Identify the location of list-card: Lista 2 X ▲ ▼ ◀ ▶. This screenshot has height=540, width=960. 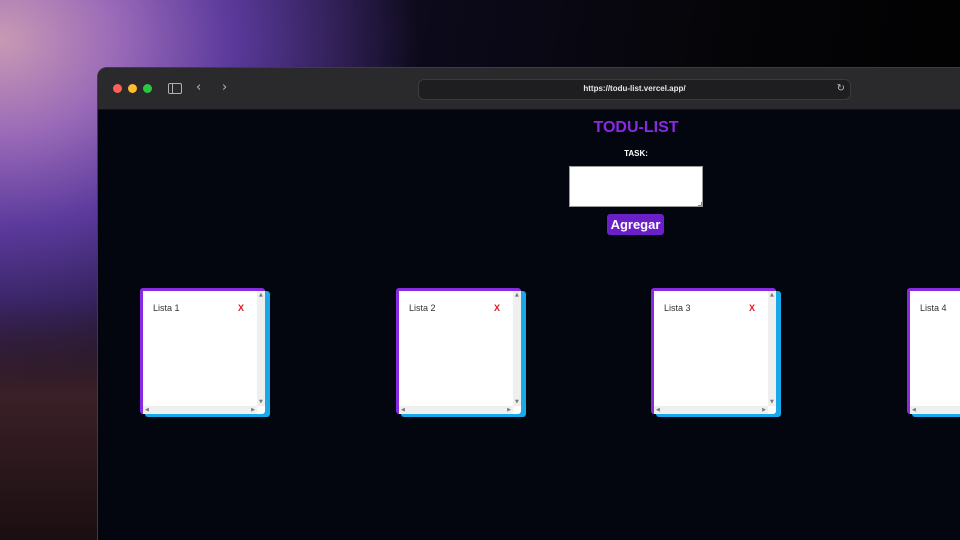
(461, 352).